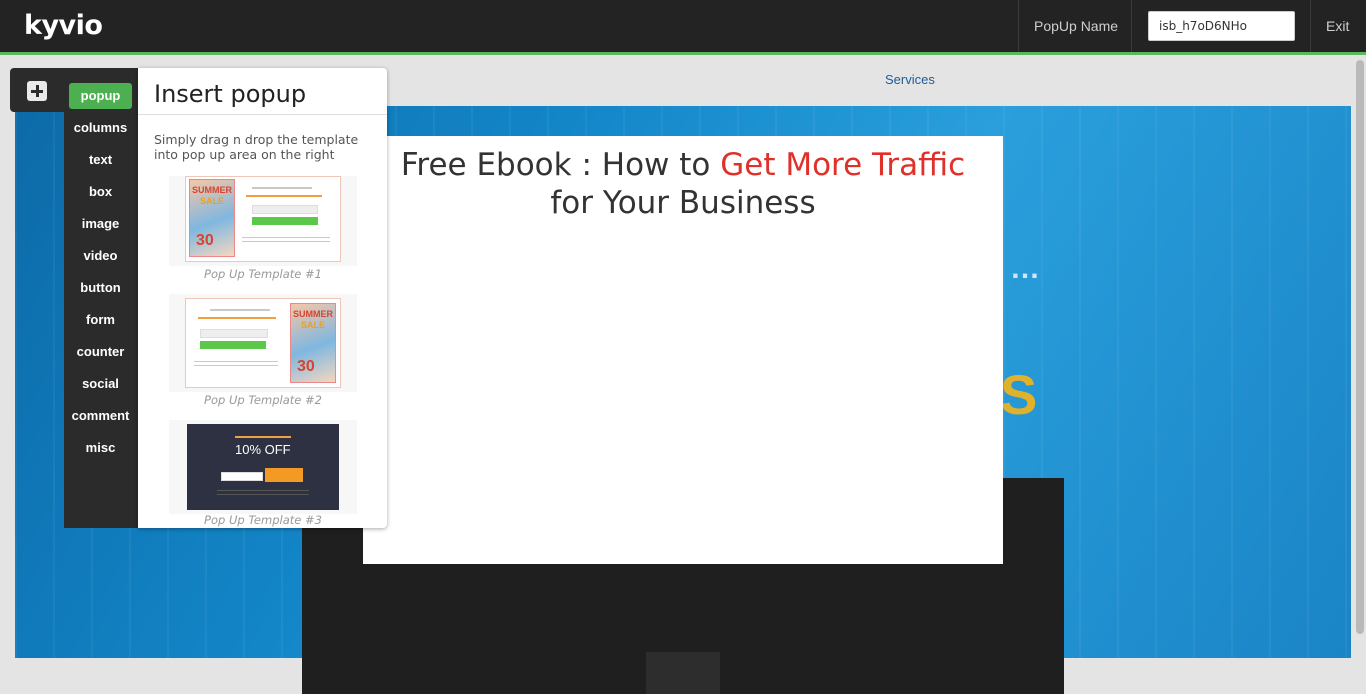 The height and width of the screenshot is (694, 1366). I want to click on tool-box: box, so click(100, 192).